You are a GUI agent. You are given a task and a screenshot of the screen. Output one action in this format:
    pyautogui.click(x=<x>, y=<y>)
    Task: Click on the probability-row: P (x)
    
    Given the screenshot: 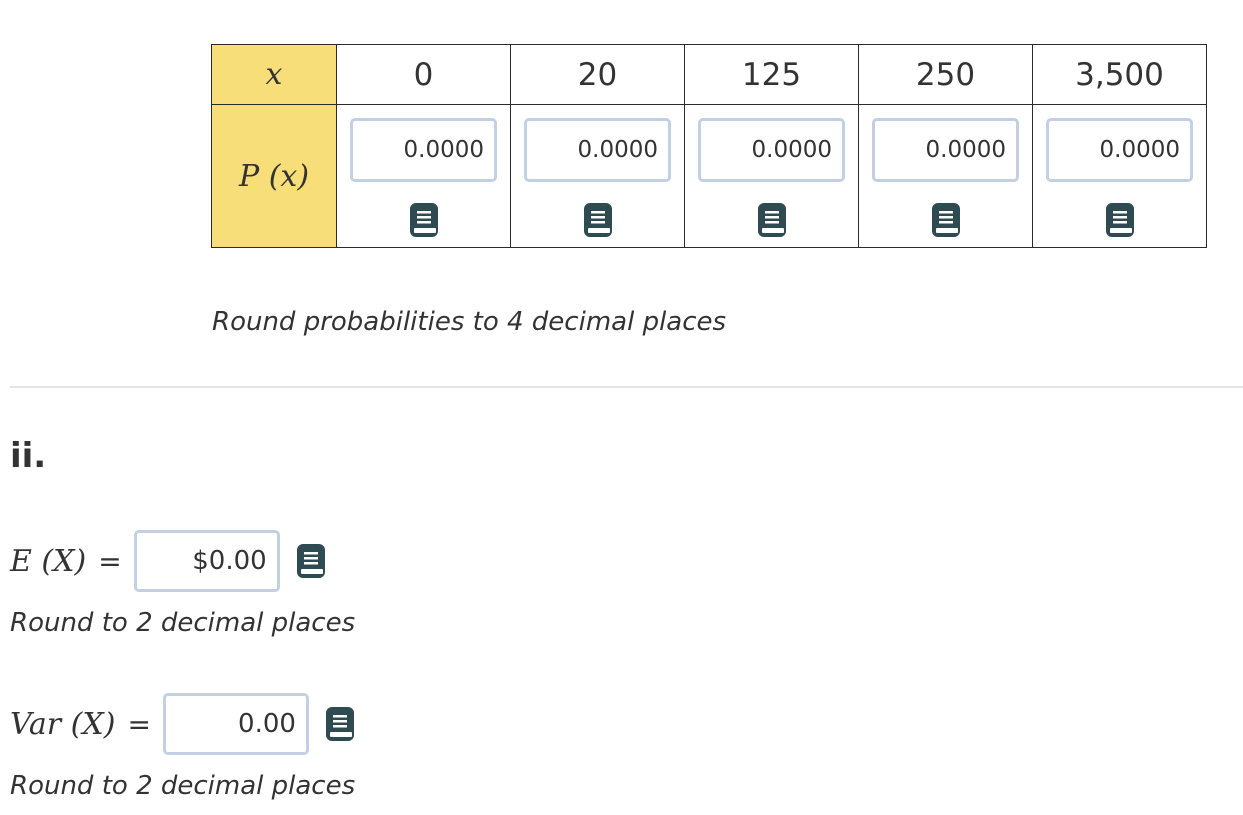 What is the action you would take?
    pyautogui.click(x=709, y=176)
    